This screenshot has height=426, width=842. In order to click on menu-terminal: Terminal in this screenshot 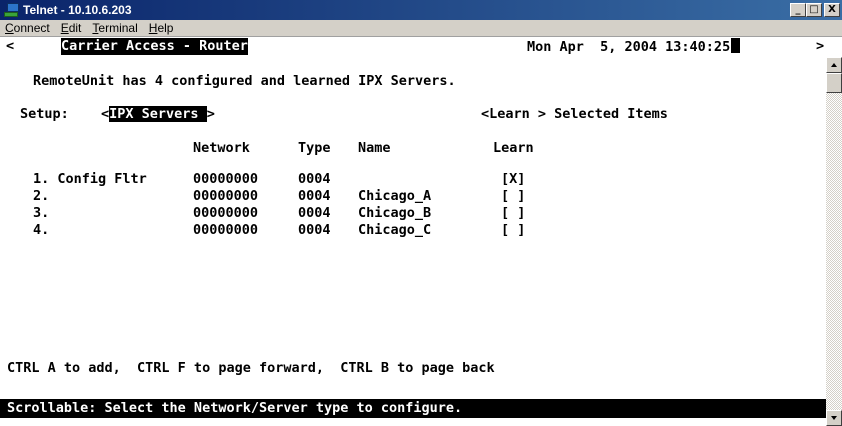, I will do `click(115, 28)`.